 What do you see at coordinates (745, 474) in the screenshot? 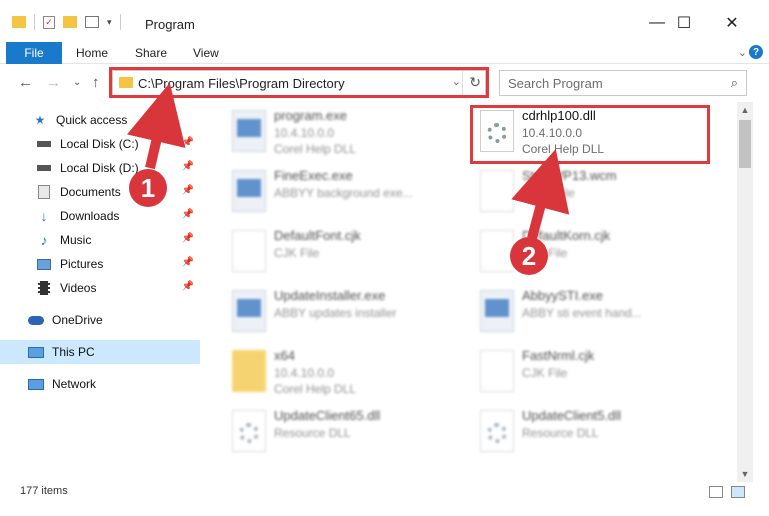
I see `scroll-down-icon: ▼` at bounding box center [745, 474].